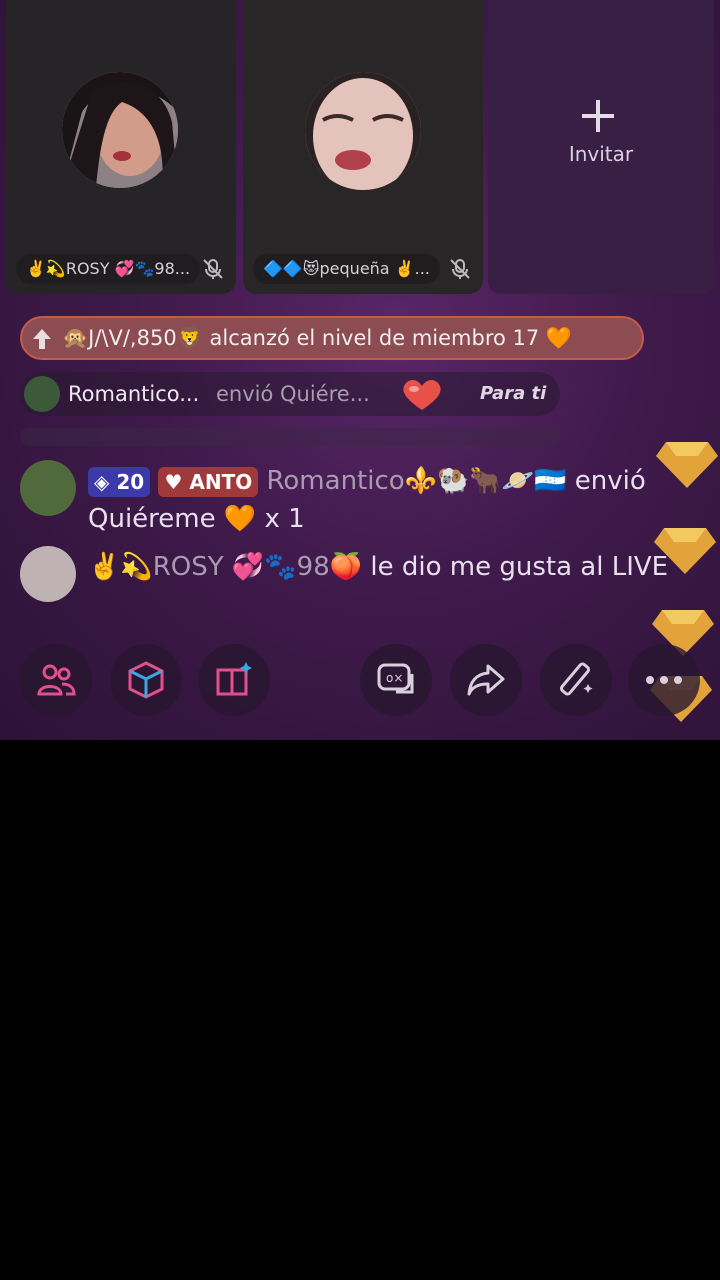  I want to click on arrow-up-icon, so click(42, 338).